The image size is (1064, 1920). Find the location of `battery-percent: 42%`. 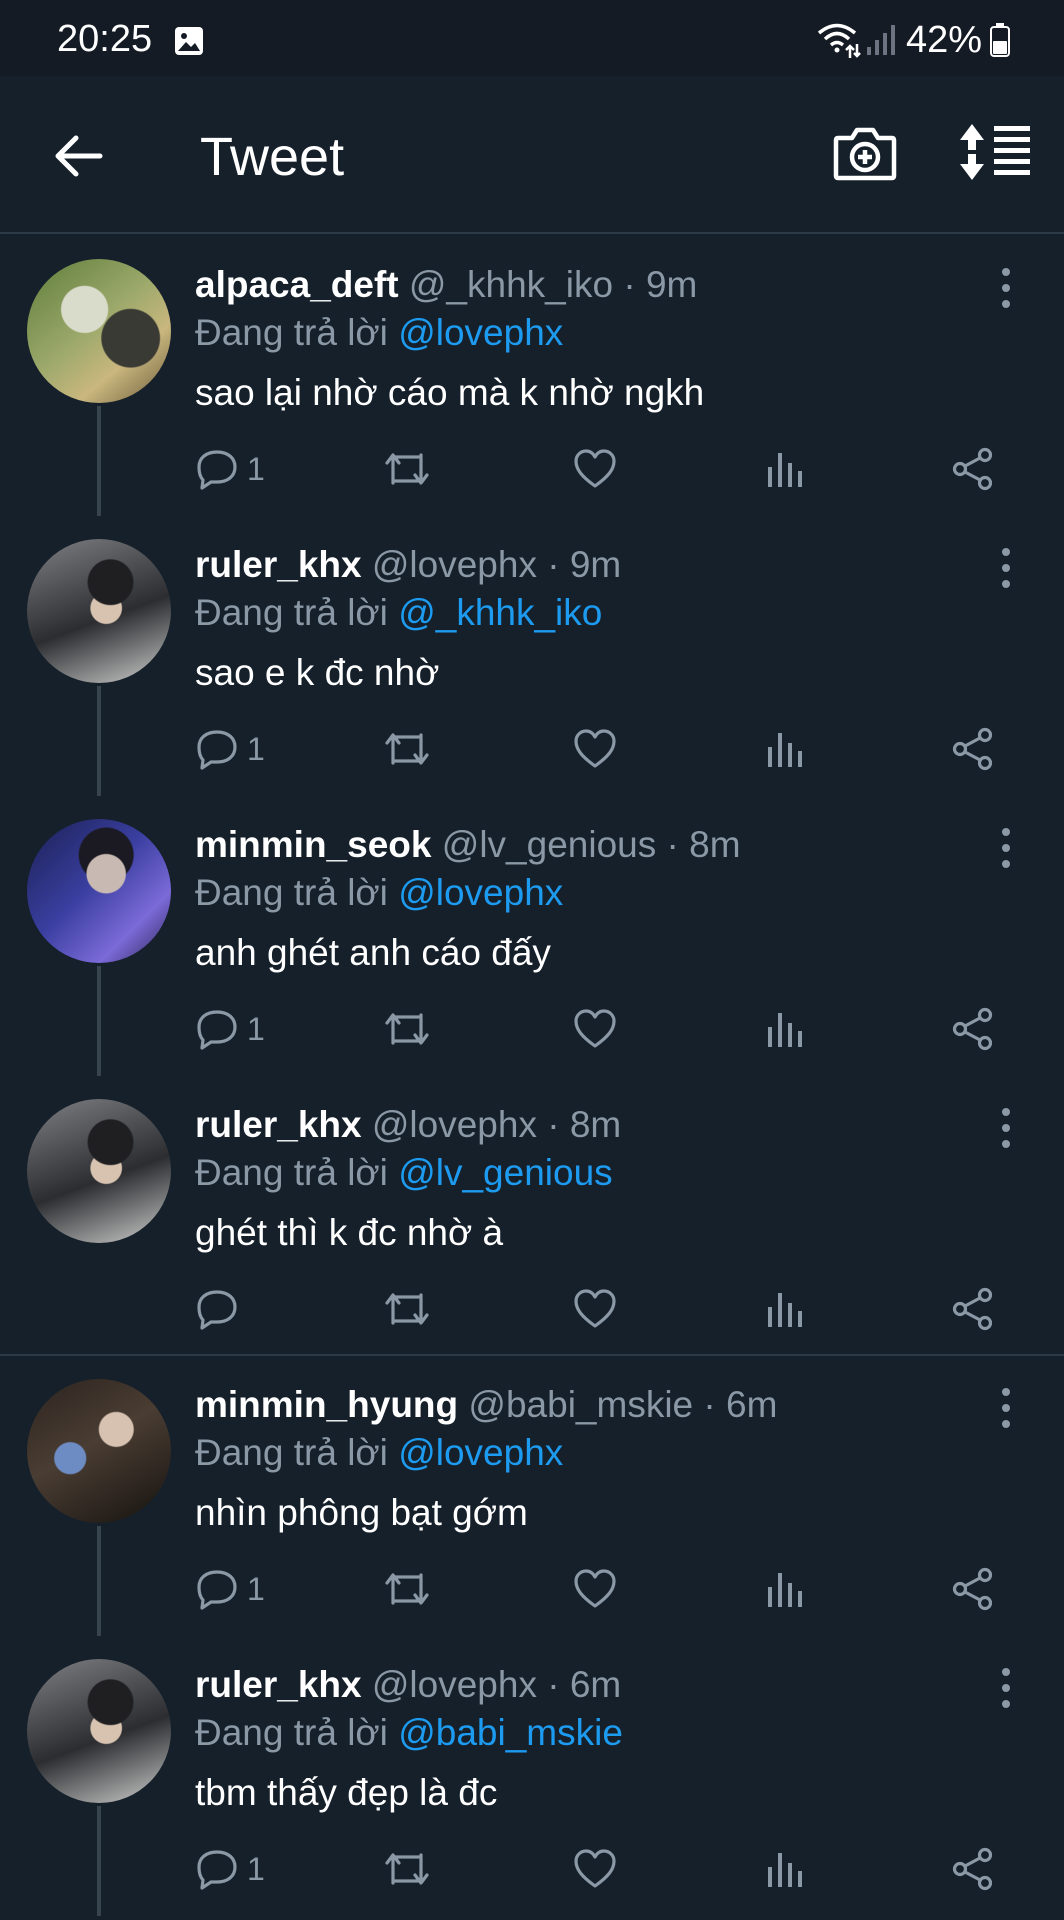

battery-percent: 42% is located at coordinates (943, 39).